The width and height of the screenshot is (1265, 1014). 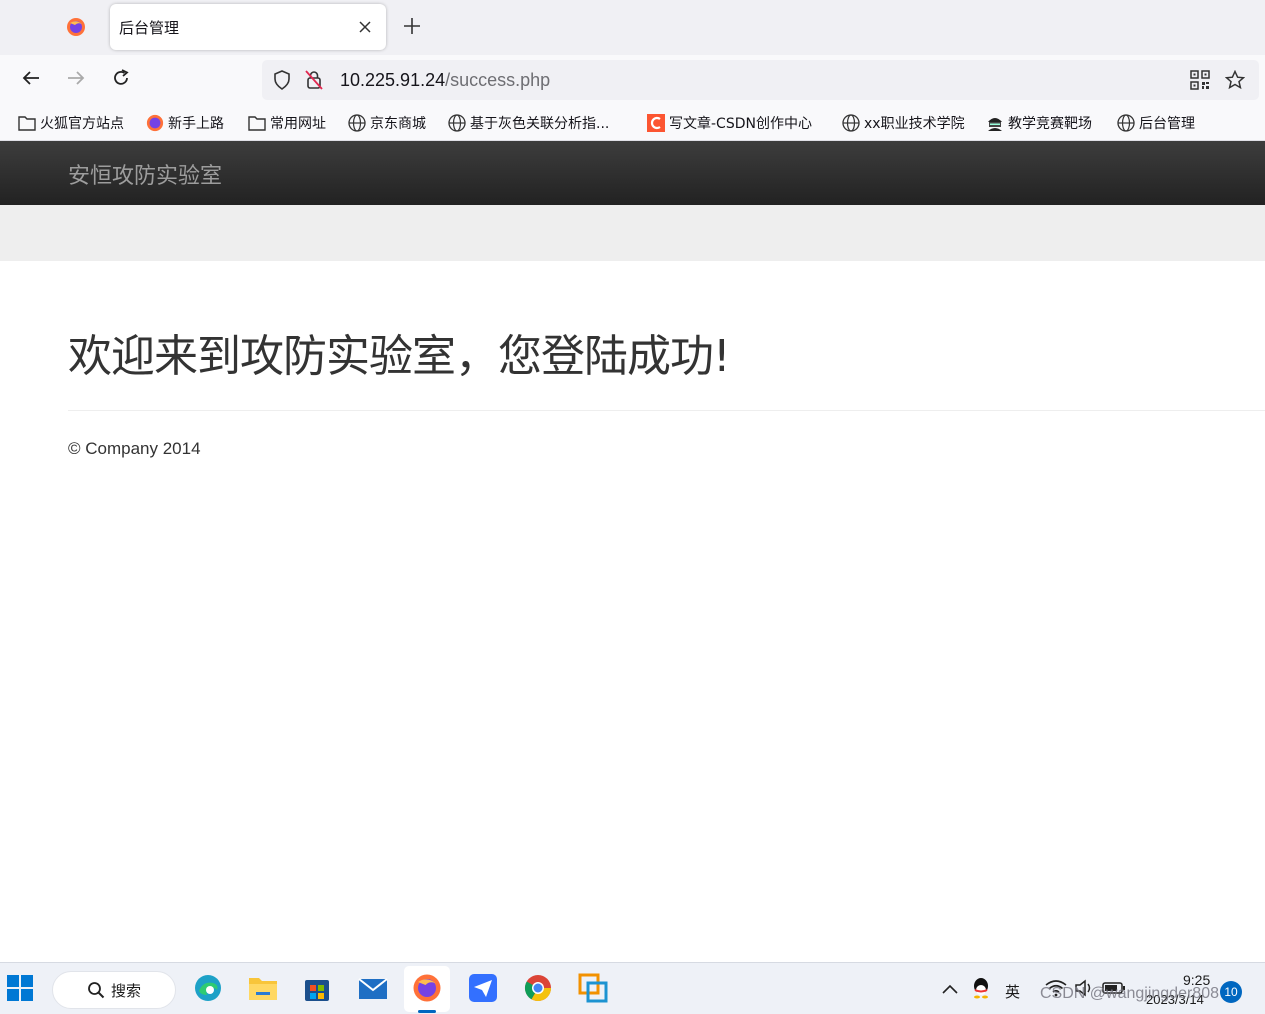 I want to click on divider, so click(x=666, y=410).